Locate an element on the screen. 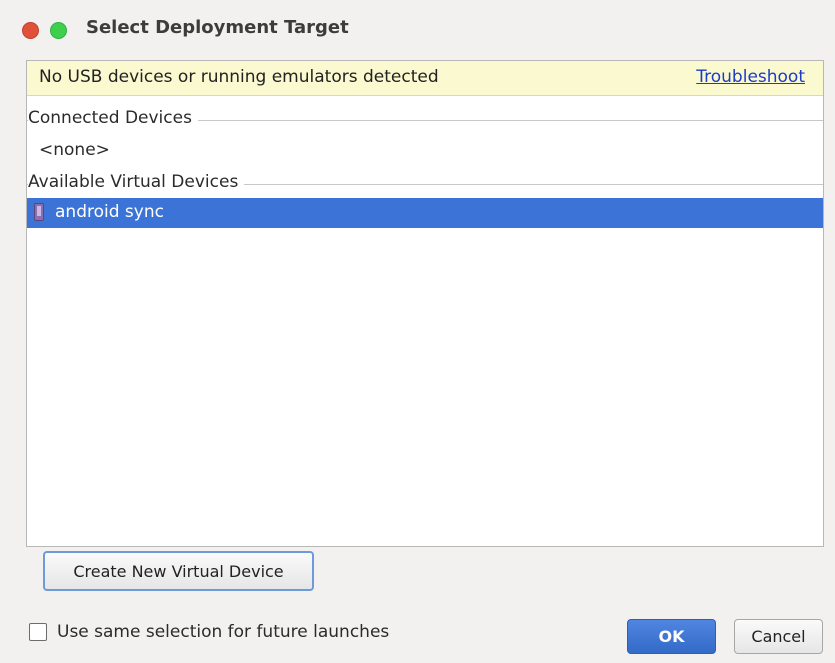 The width and height of the screenshot is (835, 663). device-row-android-sync: android sync is located at coordinates (425, 213).